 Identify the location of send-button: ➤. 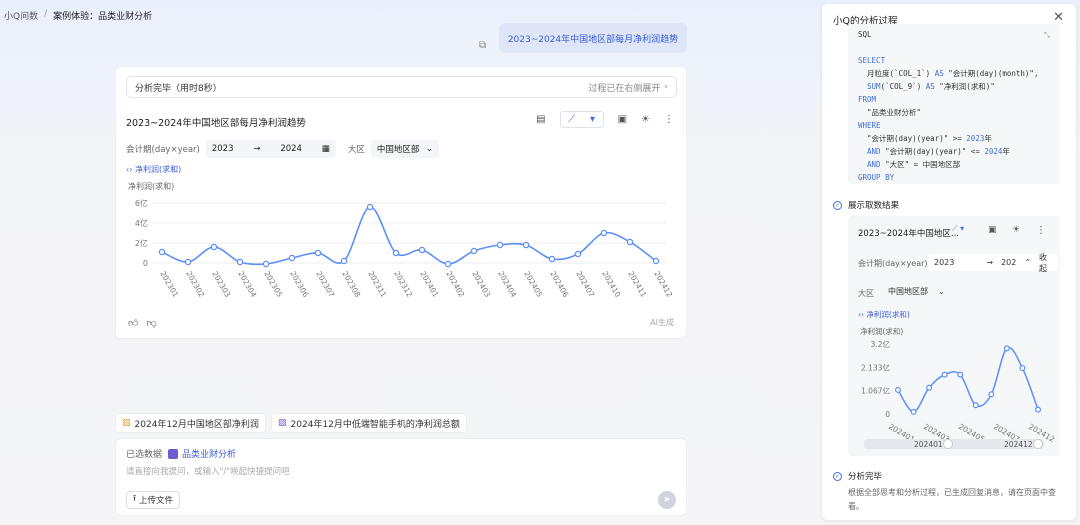
(667, 500).